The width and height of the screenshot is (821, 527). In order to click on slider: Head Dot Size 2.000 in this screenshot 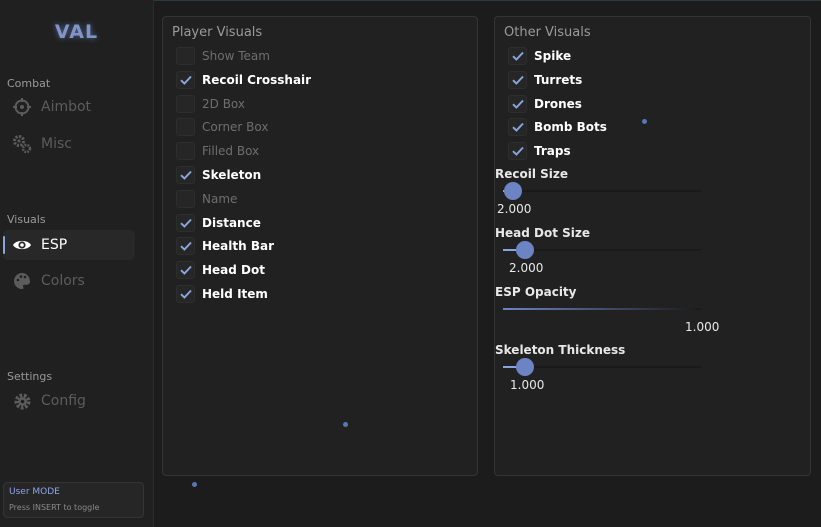, I will do `click(645, 254)`.